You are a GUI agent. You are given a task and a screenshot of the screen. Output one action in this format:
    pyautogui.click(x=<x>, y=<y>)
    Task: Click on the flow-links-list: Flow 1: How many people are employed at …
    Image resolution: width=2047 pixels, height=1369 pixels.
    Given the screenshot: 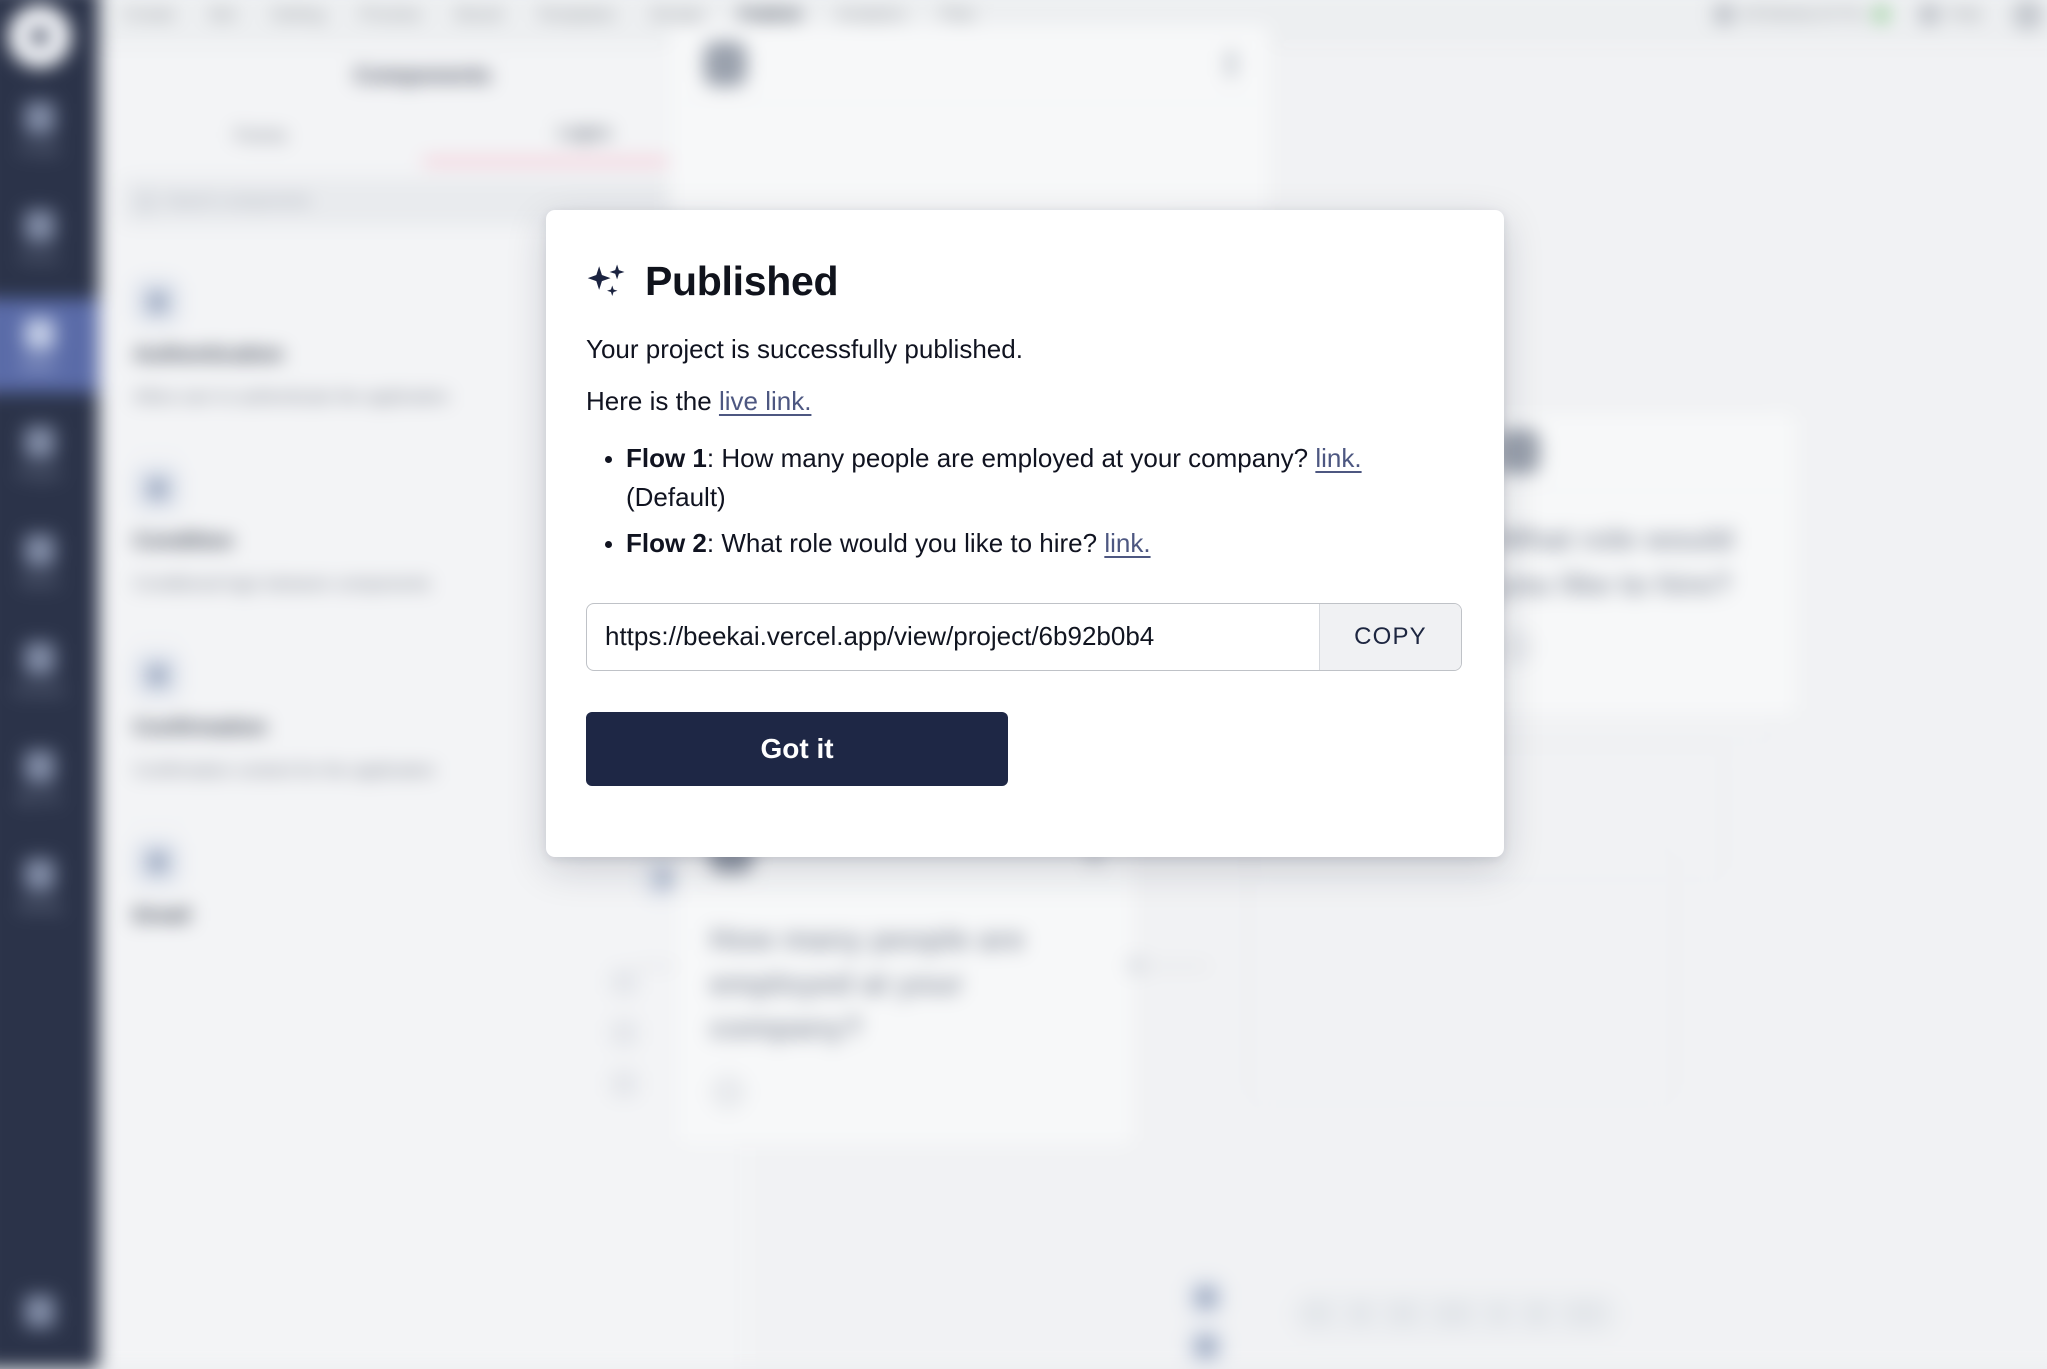 What is the action you would take?
    pyautogui.click(x=1025, y=500)
    